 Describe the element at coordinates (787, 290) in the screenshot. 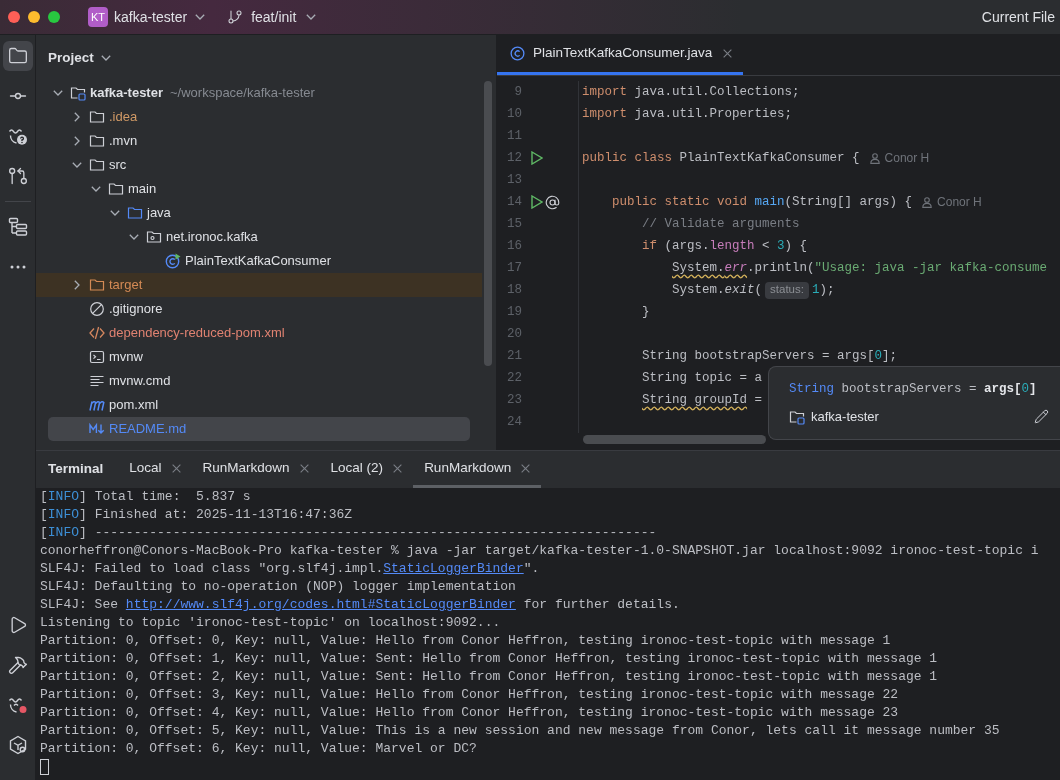

I see `parameter-hint: status:` at that location.